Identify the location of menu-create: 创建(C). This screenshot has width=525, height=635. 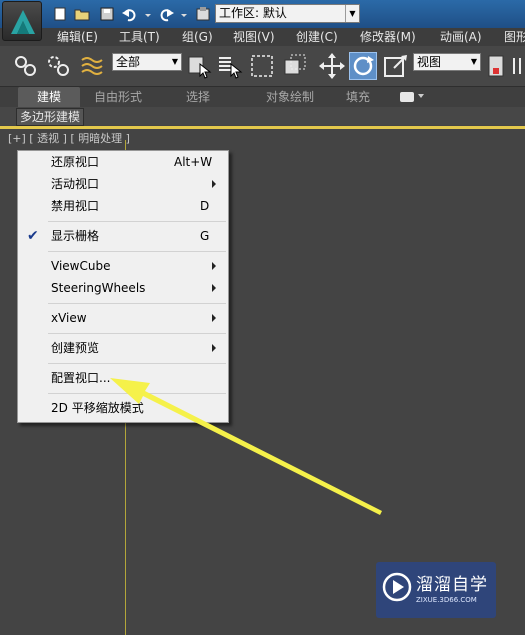
(317, 37).